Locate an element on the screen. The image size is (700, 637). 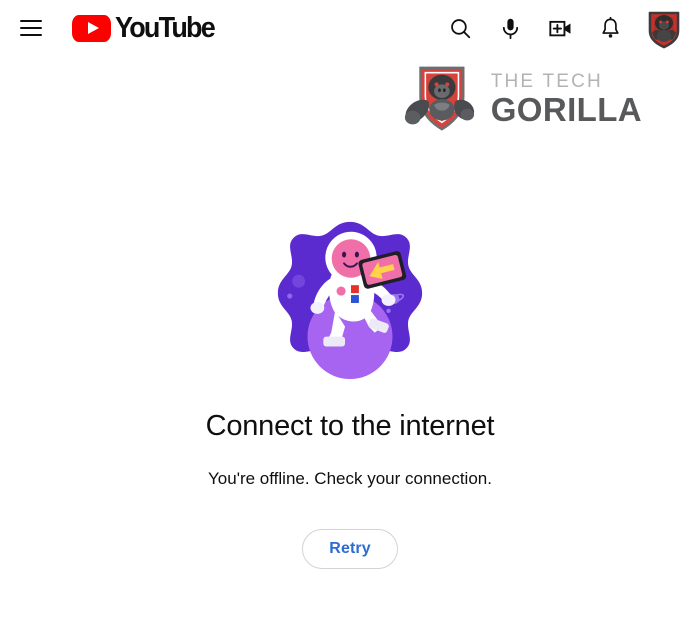
channel-banner: THE TECH GORILLA is located at coordinates (350, 99).